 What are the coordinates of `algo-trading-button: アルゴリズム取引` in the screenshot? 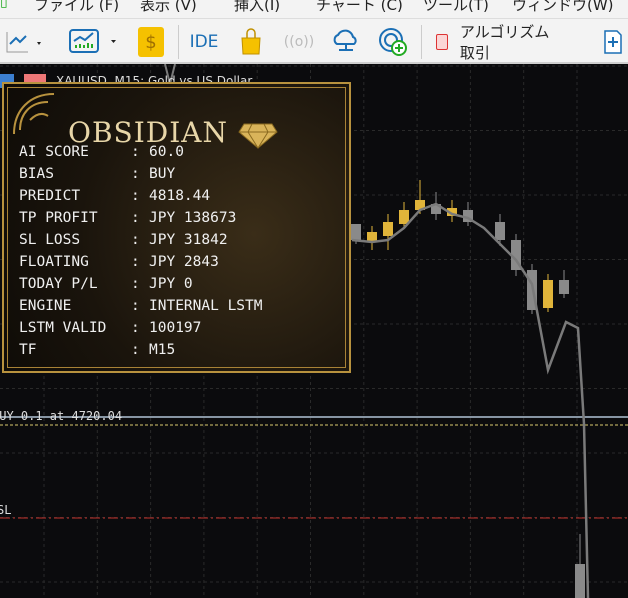 It's located at (494, 42).